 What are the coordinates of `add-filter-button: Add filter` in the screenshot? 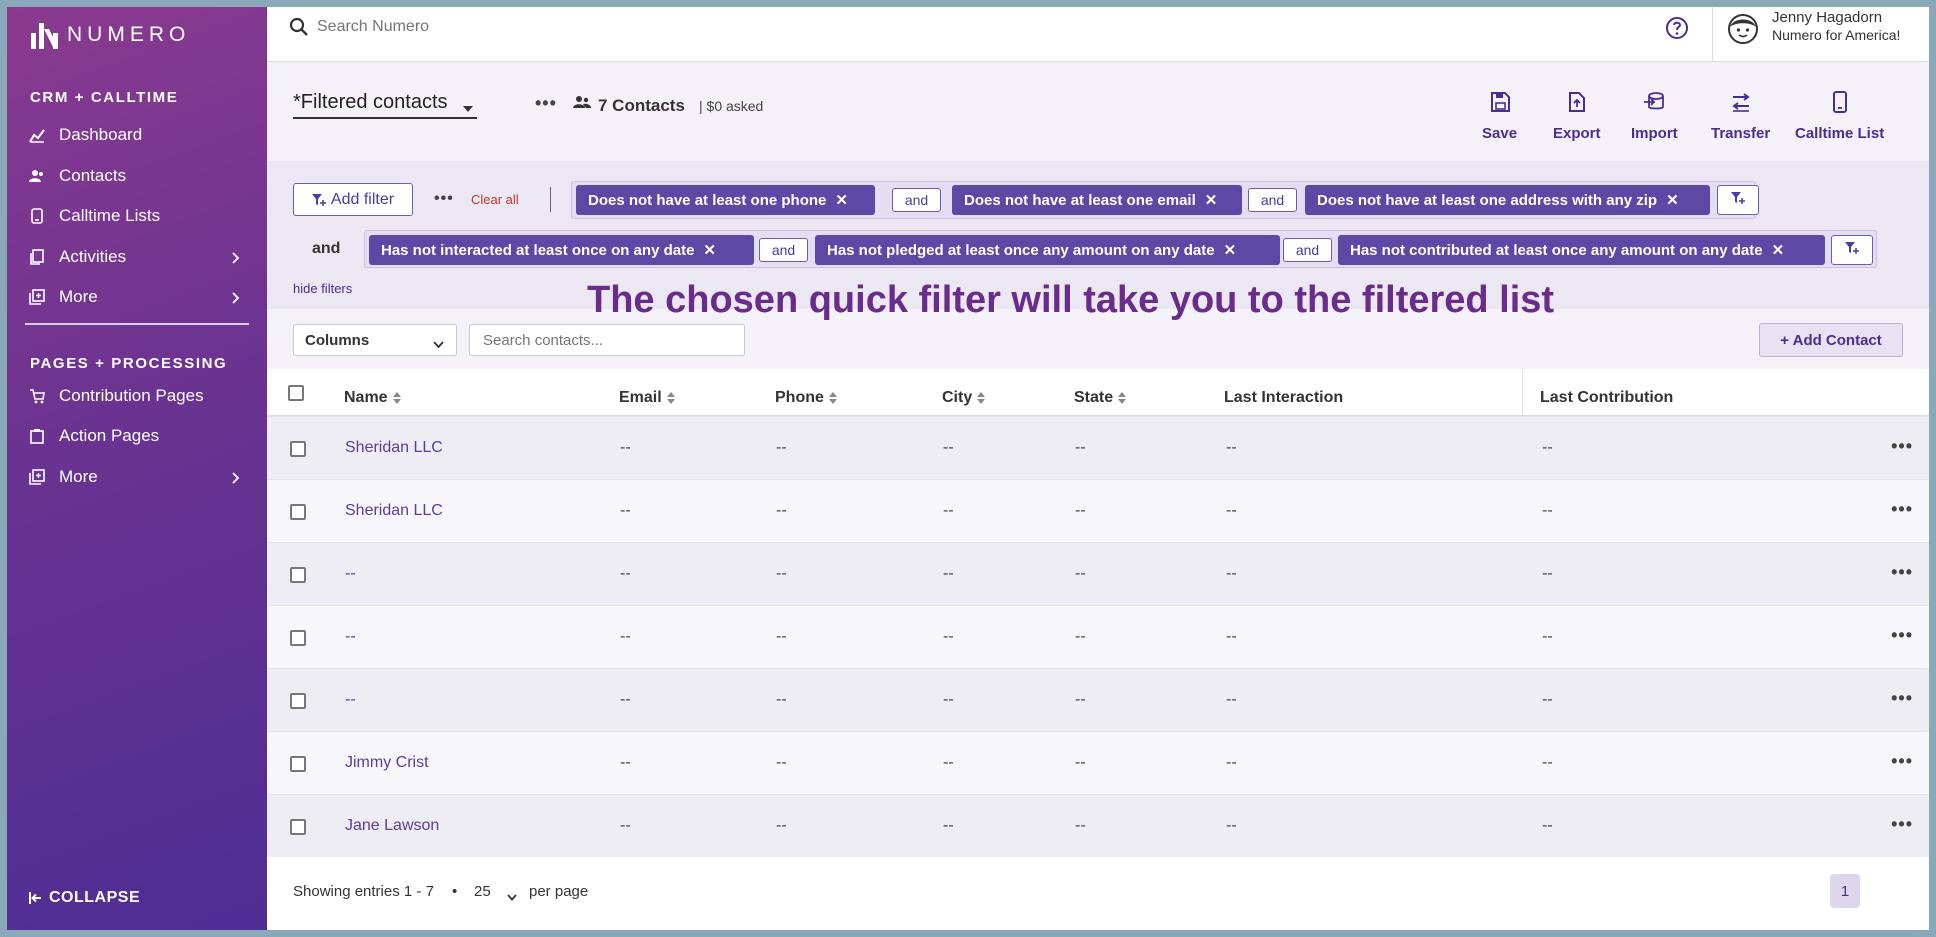 It's located at (353, 199).